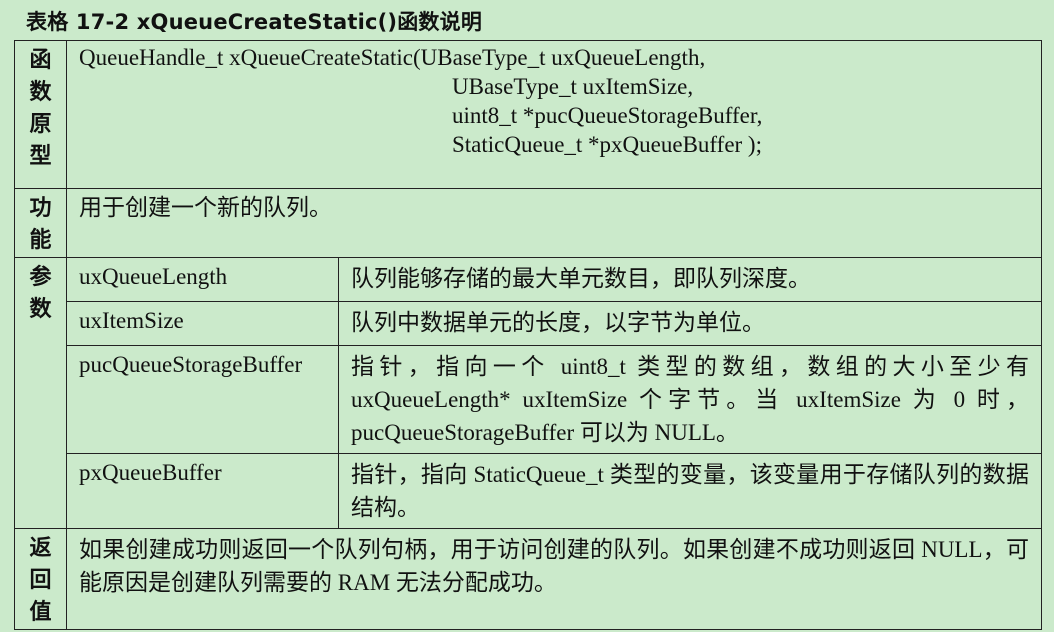 This screenshot has width=1054, height=632. I want to click on function-description: 用于创建一个新的队列。, so click(554, 223).